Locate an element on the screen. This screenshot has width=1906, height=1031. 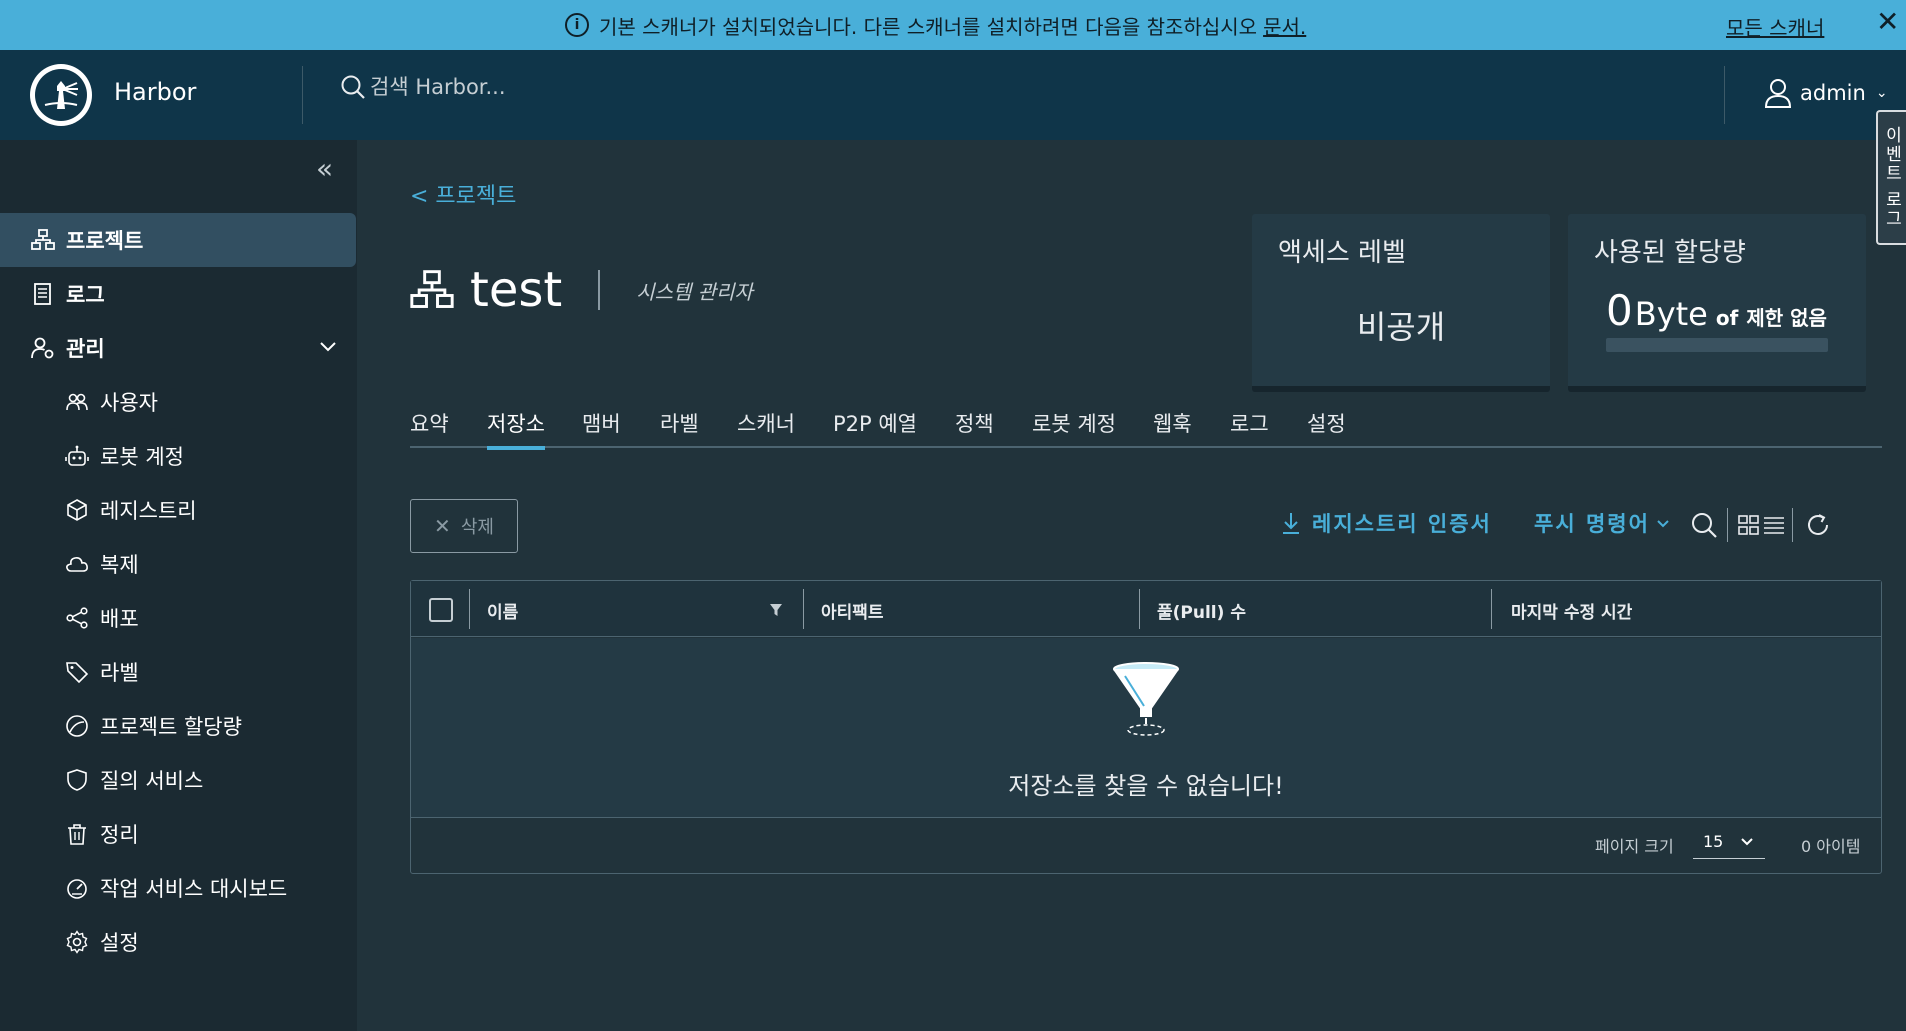
empty-funnel-icon is located at coordinates (1146, 699).